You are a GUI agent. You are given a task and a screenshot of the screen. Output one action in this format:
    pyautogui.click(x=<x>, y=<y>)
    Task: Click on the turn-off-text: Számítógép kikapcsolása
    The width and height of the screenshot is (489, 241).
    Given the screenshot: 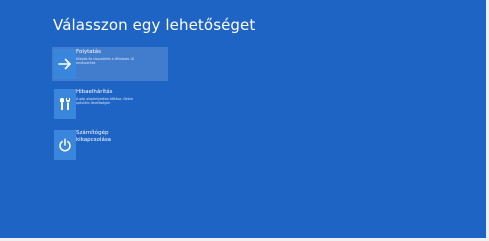 What is the action you would take?
    pyautogui.click(x=121, y=137)
    